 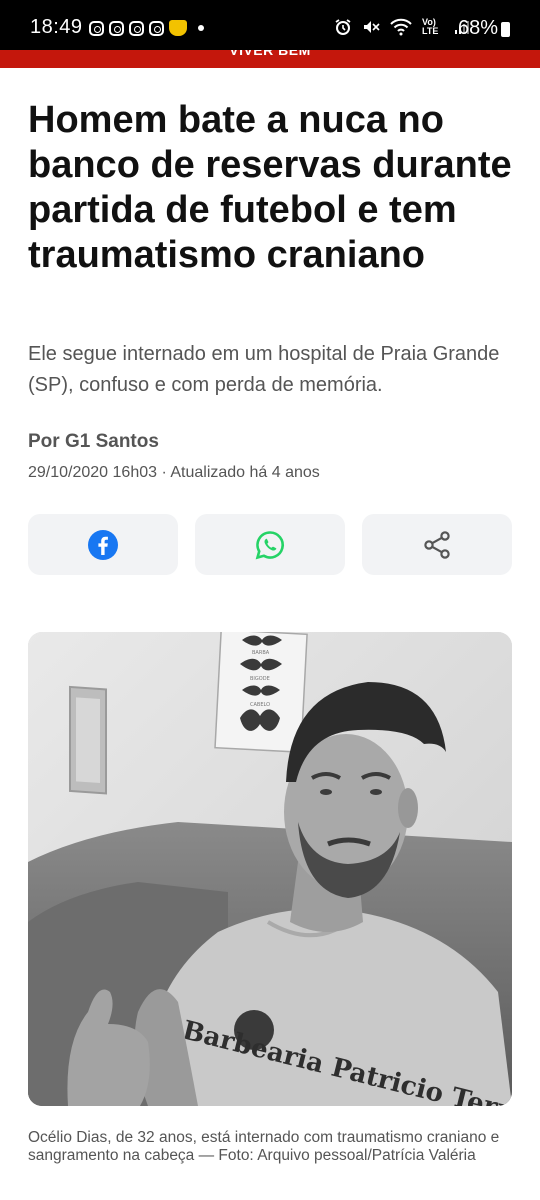 What do you see at coordinates (260, 679) in the screenshot?
I see `poster-line: BIGODE` at bounding box center [260, 679].